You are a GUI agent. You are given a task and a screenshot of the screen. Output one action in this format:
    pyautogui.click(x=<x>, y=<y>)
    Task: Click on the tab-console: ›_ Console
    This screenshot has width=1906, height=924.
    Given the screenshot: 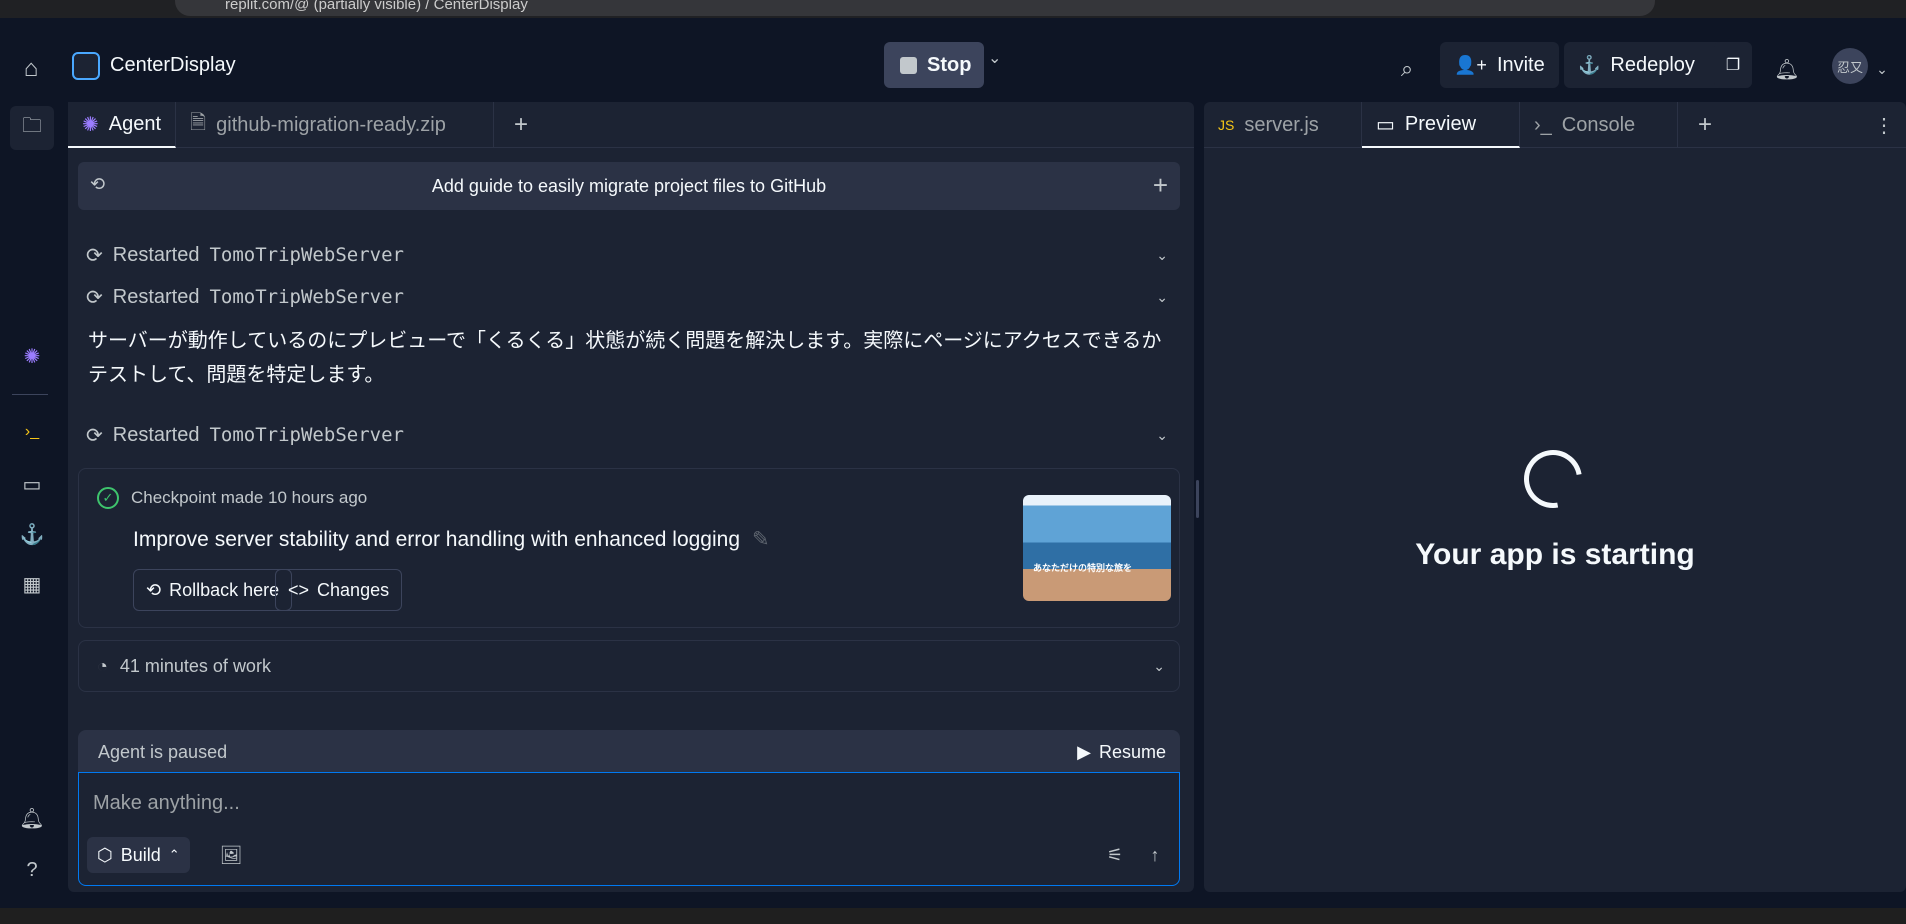 What is the action you would take?
    pyautogui.click(x=1599, y=125)
    